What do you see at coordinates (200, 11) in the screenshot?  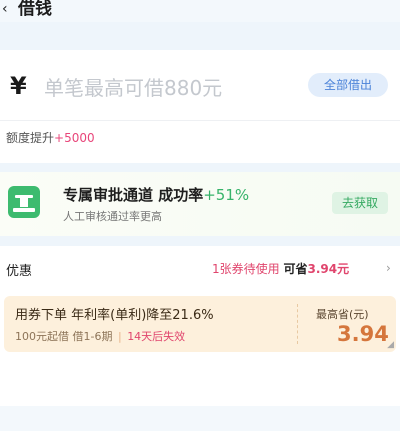 I see `top-bar: ‹ 借钱` at bounding box center [200, 11].